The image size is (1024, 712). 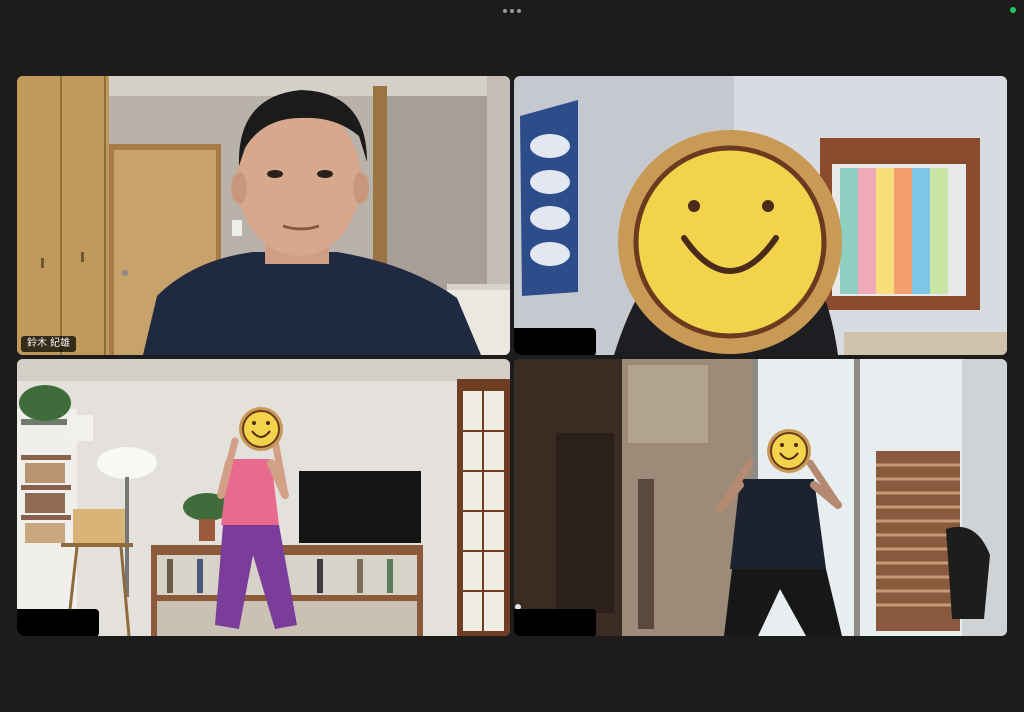 What do you see at coordinates (49, 344) in the screenshot?
I see `participant-name-label: 鈴木 紀雄` at bounding box center [49, 344].